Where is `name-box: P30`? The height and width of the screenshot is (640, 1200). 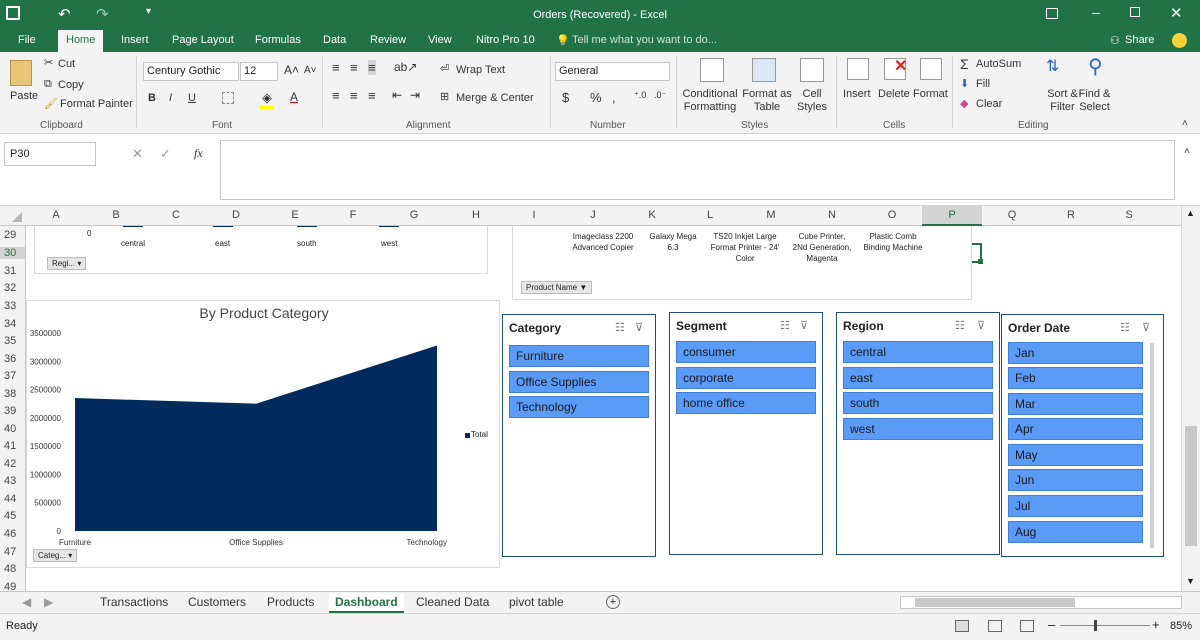 name-box: P30 is located at coordinates (50, 154).